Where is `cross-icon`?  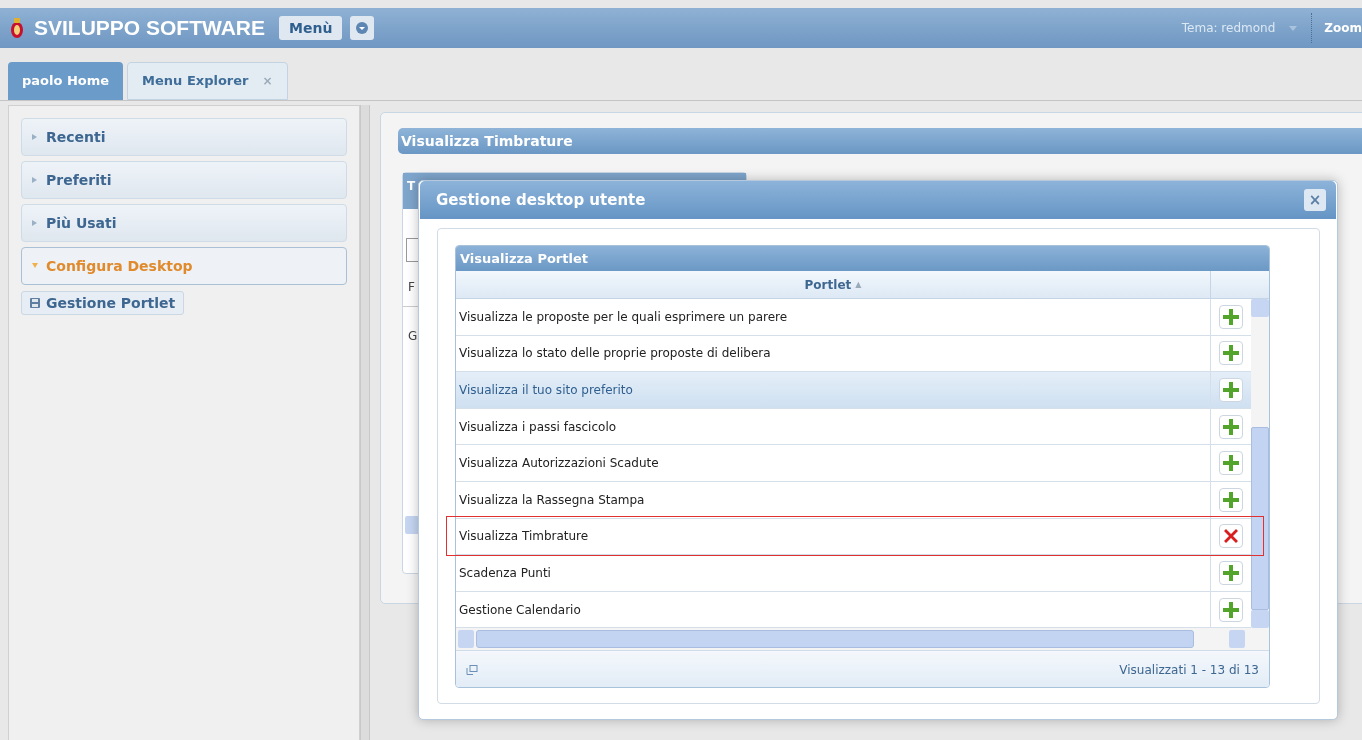 cross-icon is located at coordinates (1231, 536).